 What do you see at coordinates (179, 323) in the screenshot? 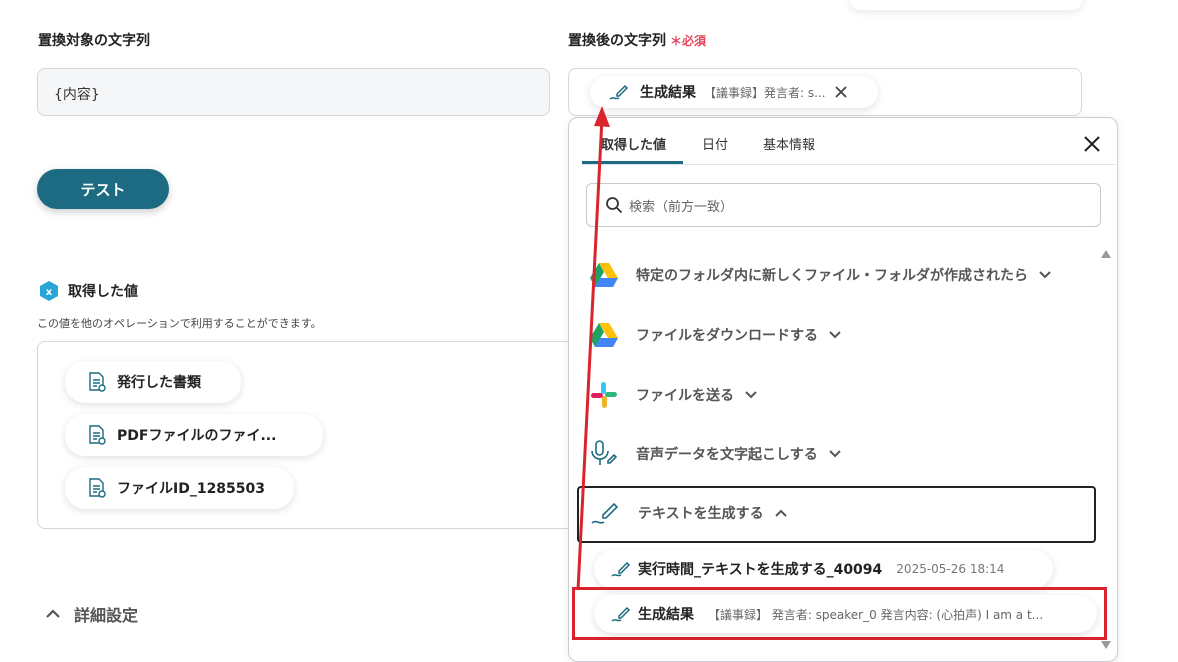
I see `values-description: この値を他のオペレーションで利用することができます。` at bounding box center [179, 323].